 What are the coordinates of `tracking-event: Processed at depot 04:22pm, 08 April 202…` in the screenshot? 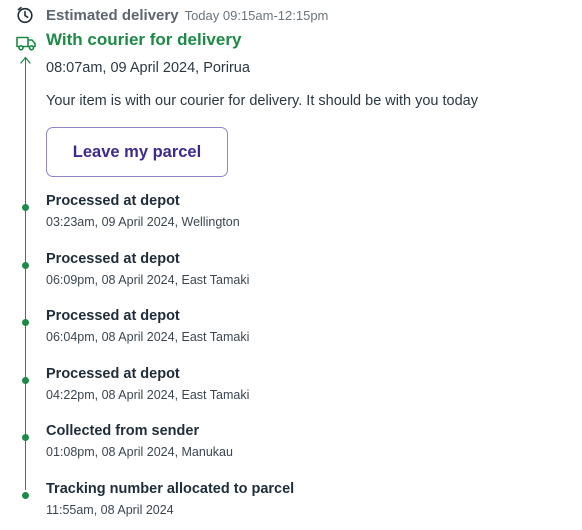 It's located at (291, 390).